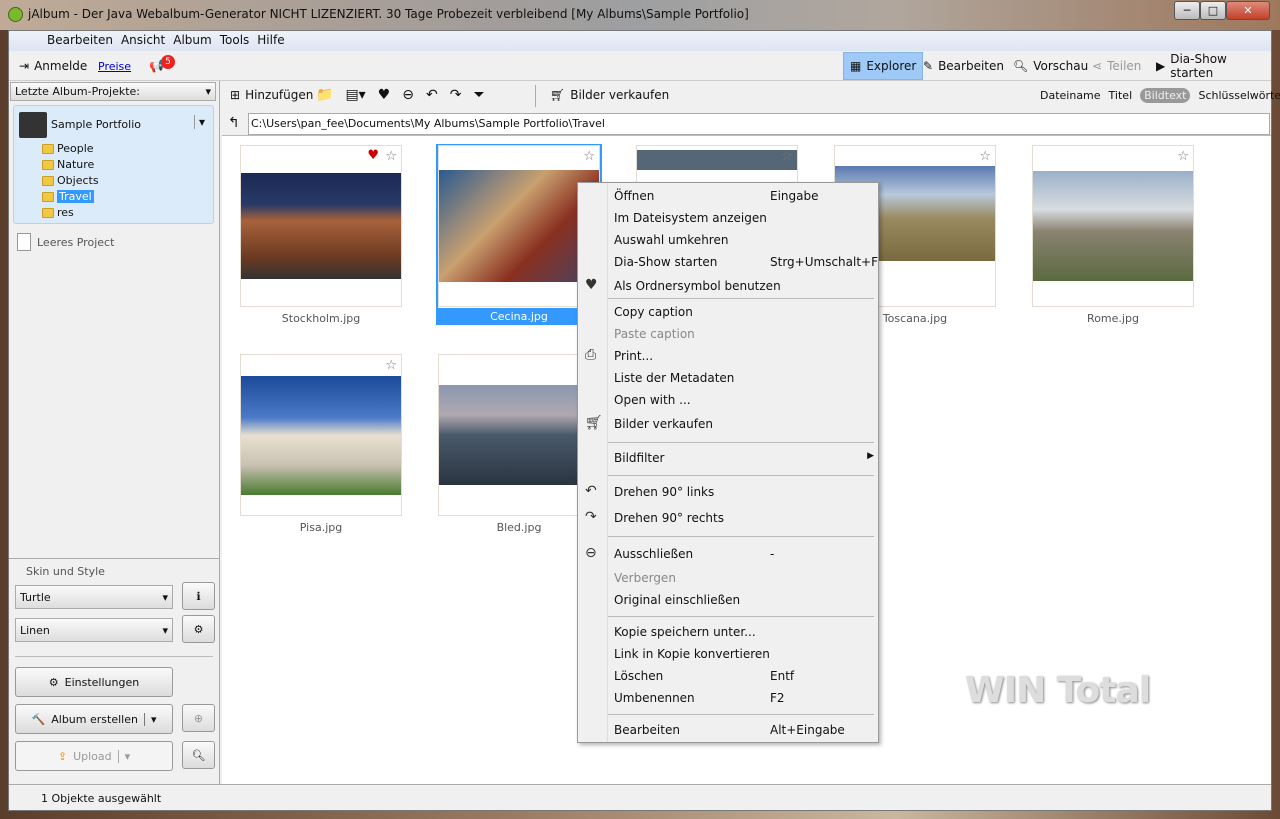 The image size is (1280, 819). Describe the element at coordinates (519, 435) in the screenshot. I see `thumbnail-bled: ☆` at that location.